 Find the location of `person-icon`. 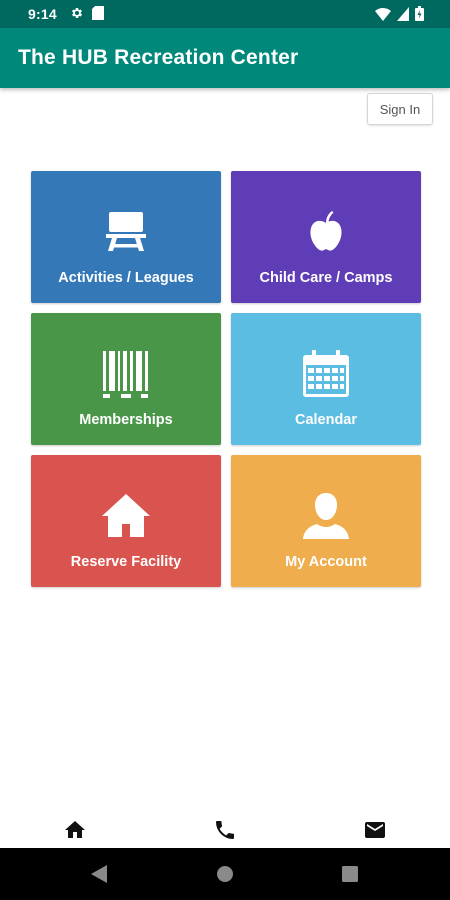

person-icon is located at coordinates (326, 516).